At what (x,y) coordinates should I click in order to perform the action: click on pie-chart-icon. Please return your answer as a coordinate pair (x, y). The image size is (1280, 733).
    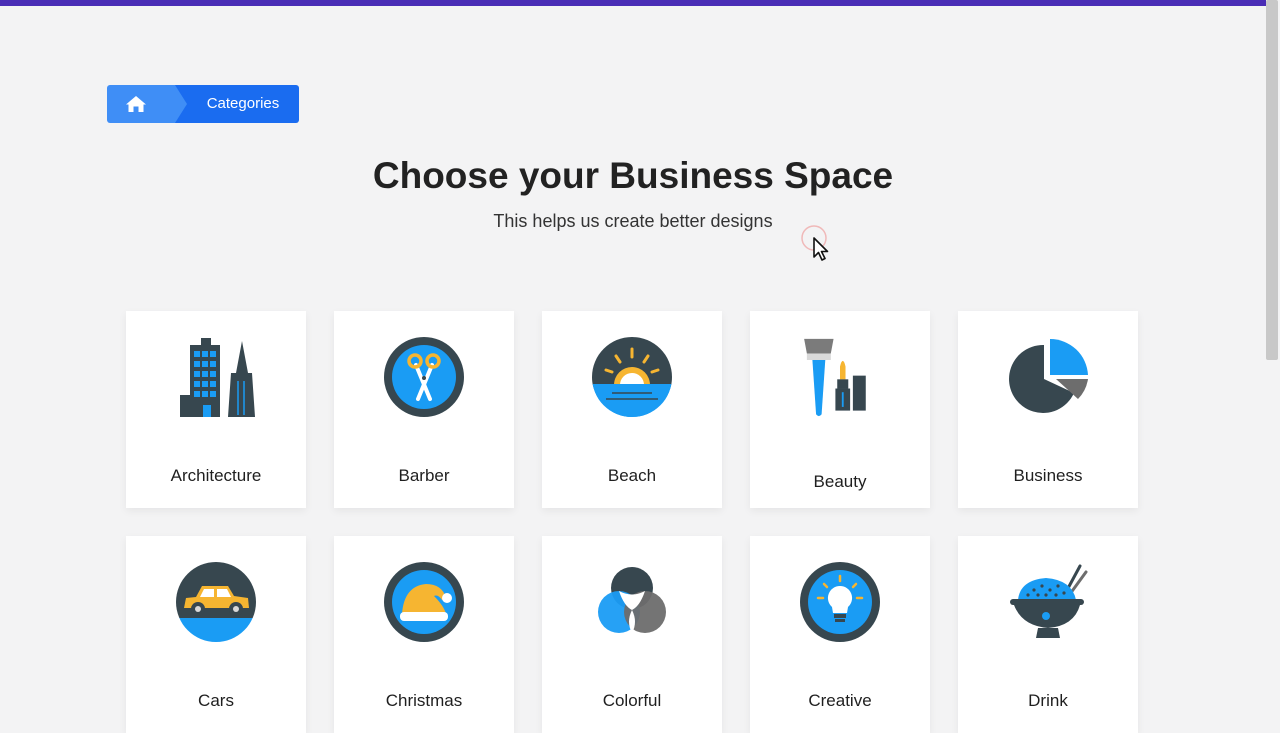
    Looking at the image, I should click on (1048, 375).